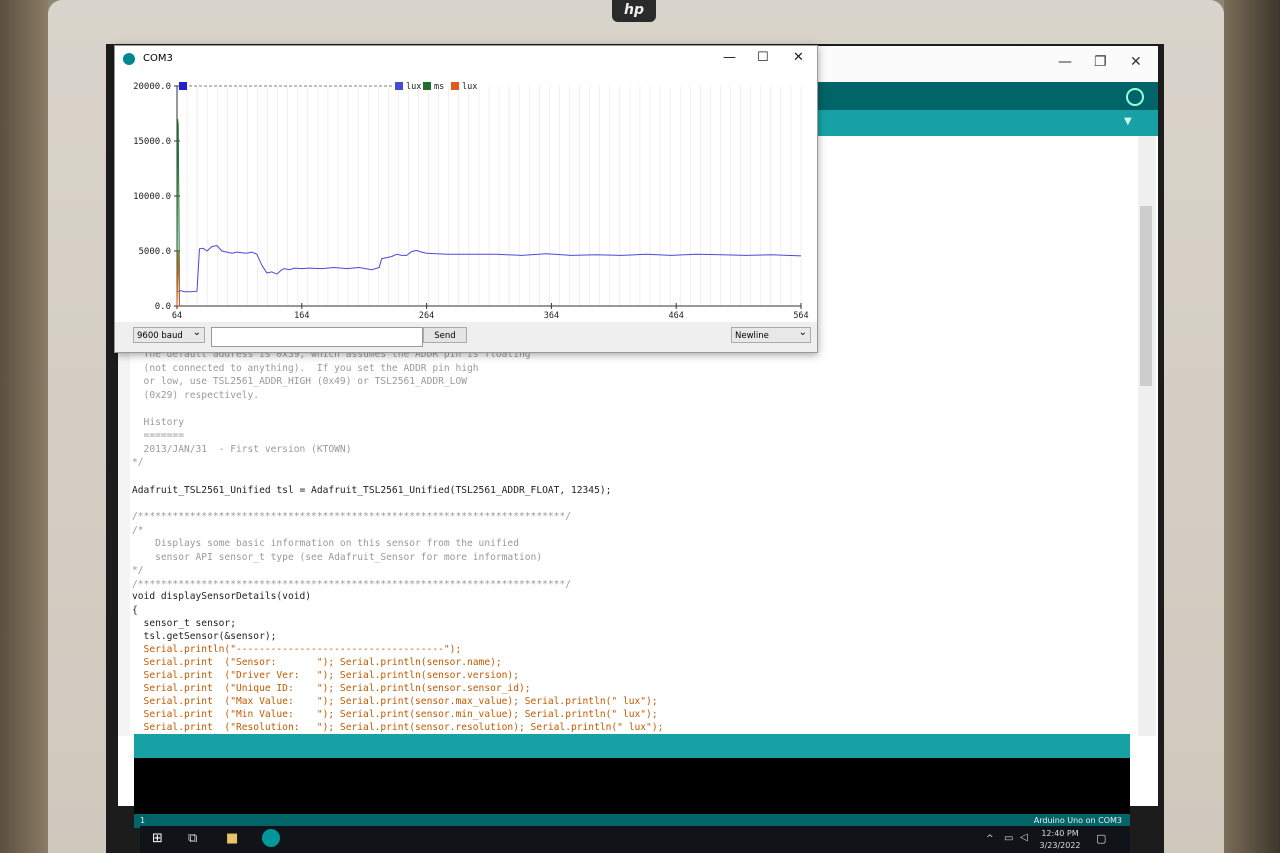 The image size is (1280, 853). Describe the element at coordinates (301, 316) in the screenshot. I see `x-tick-label: 164` at that location.